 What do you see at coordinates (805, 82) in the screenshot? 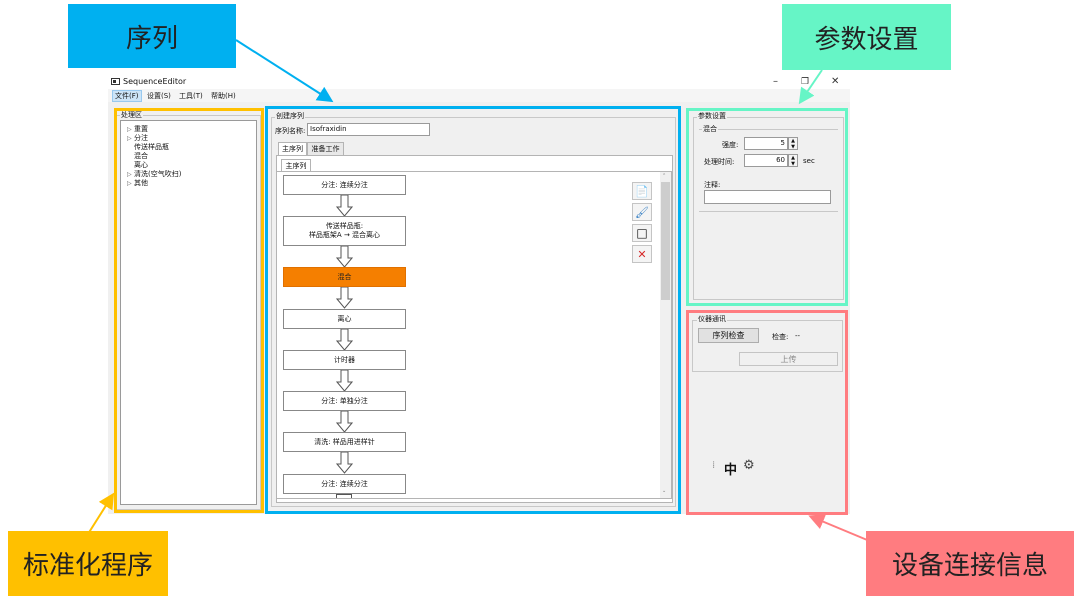
I see `restore-button: ❐` at bounding box center [805, 82].